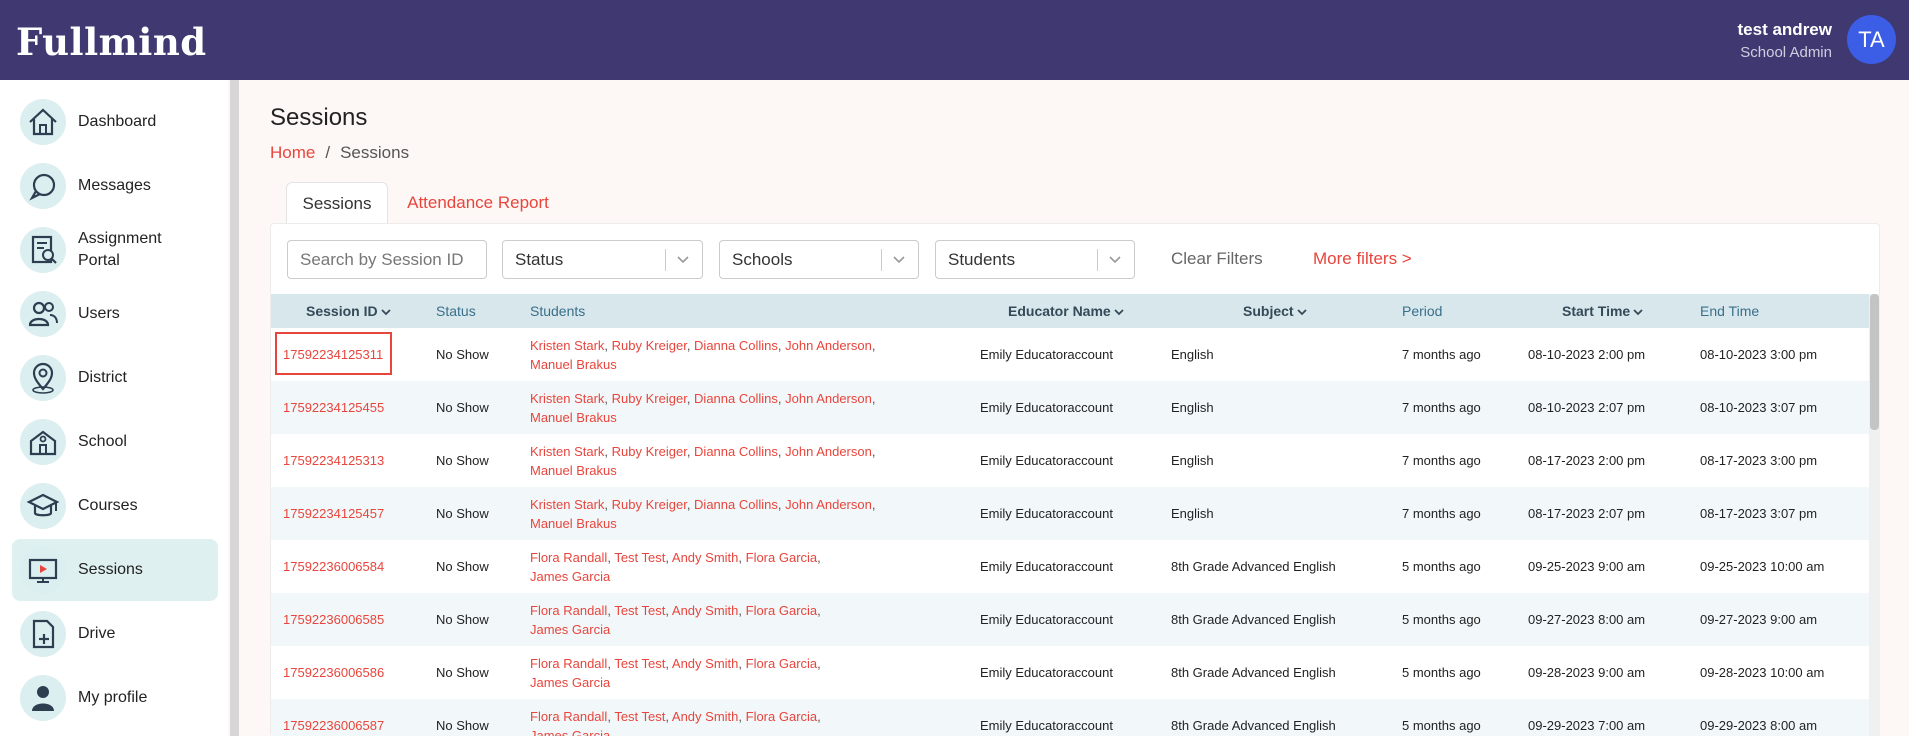 The width and height of the screenshot is (1909, 736). What do you see at coordinates (115, 506) in the screenshot?
I see `sidebar-item-courses: Courses` at bounding box center [115, 506].